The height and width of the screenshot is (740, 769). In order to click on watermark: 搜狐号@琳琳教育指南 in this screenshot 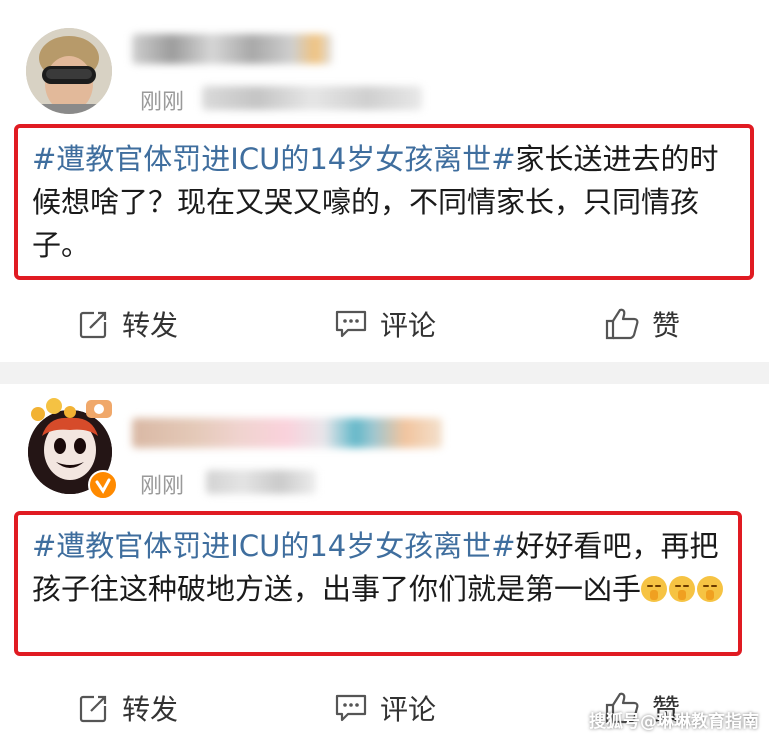, I will do `click(674, 722)`.